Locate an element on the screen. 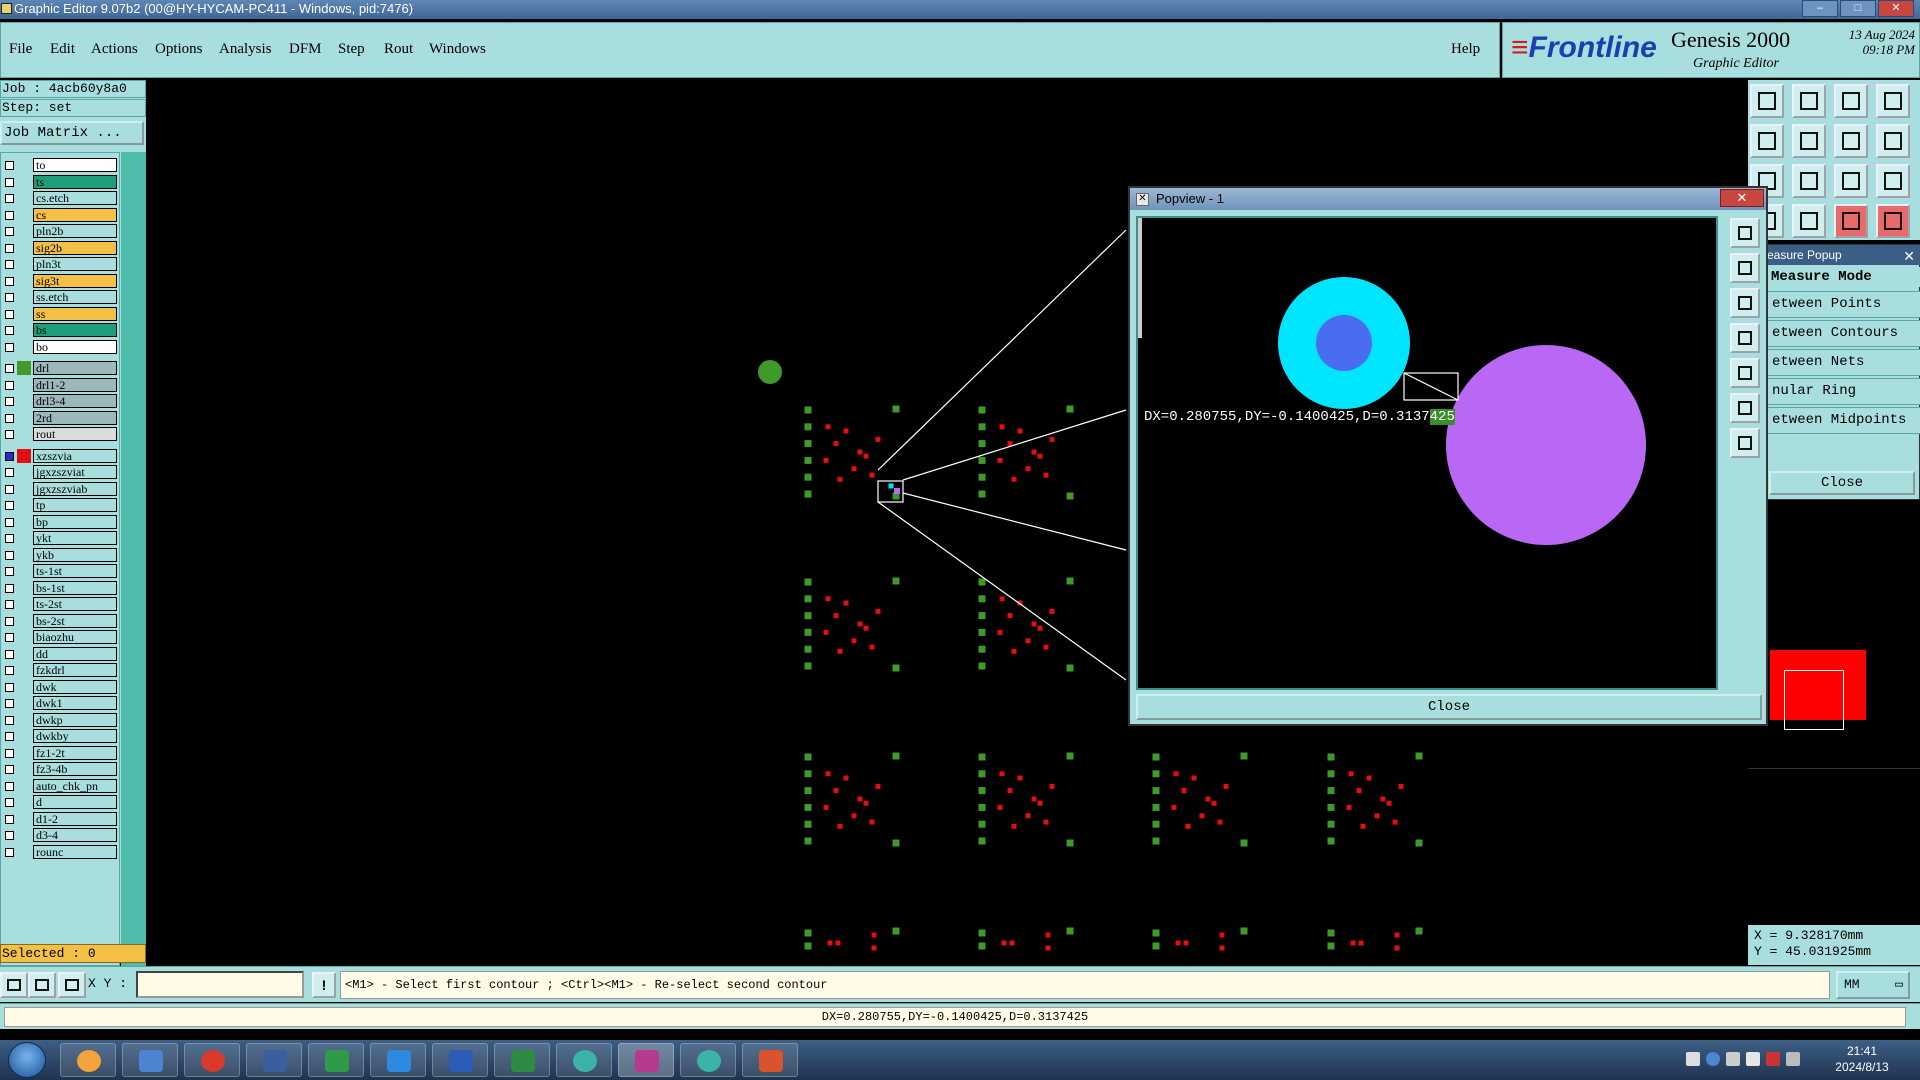 This screenshot has height=1080, width=1920. grid-button is located at coordinates (1809, 221).